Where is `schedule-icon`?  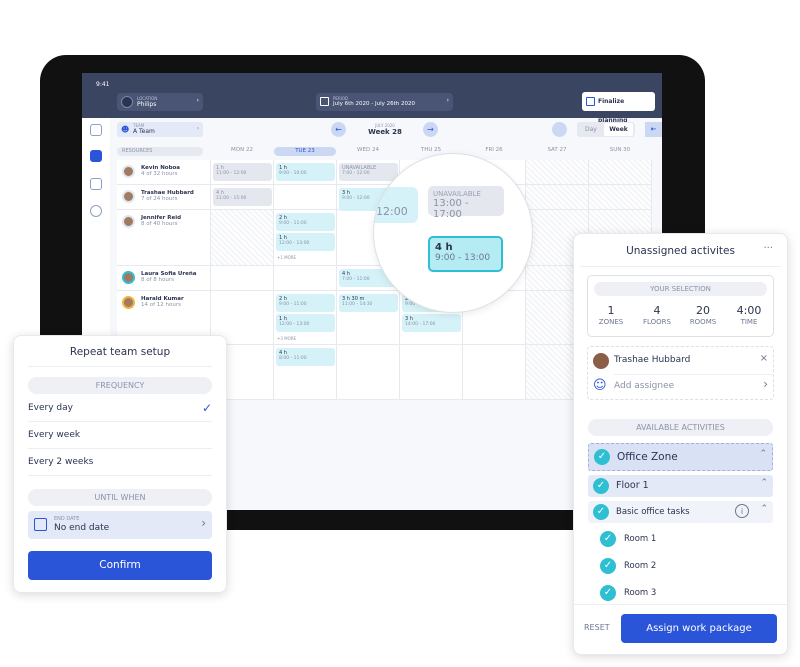 schedule-icon is located at coordinates (96, 184).